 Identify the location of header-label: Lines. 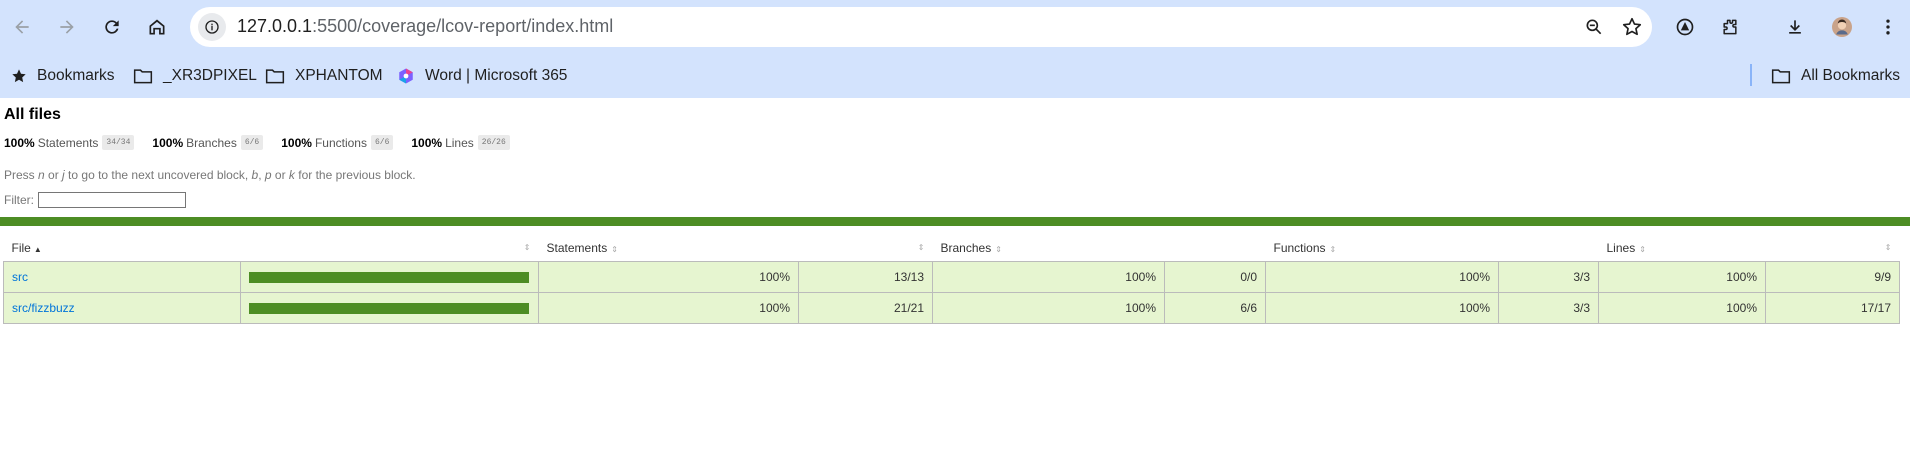
(1621, 248).